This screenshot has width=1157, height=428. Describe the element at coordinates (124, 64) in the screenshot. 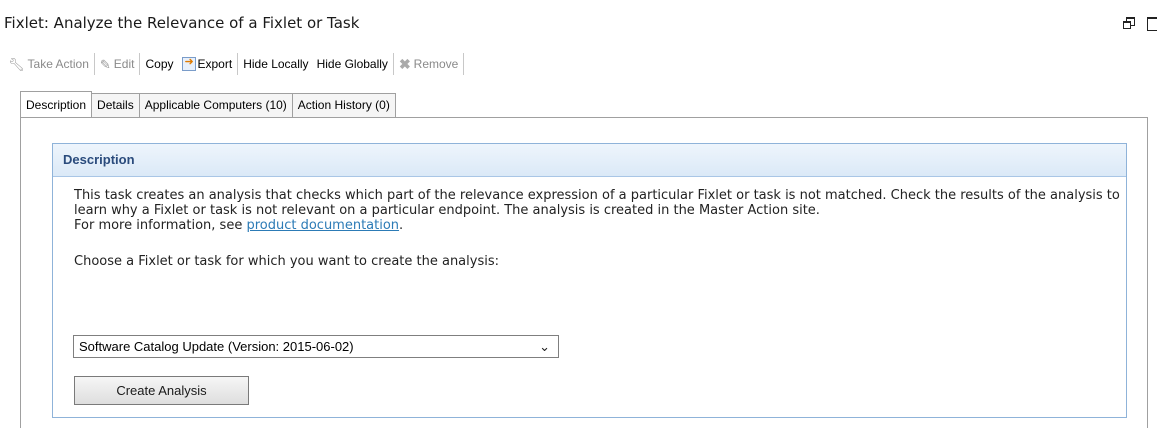

I see `edit-label: Edit` at that location.